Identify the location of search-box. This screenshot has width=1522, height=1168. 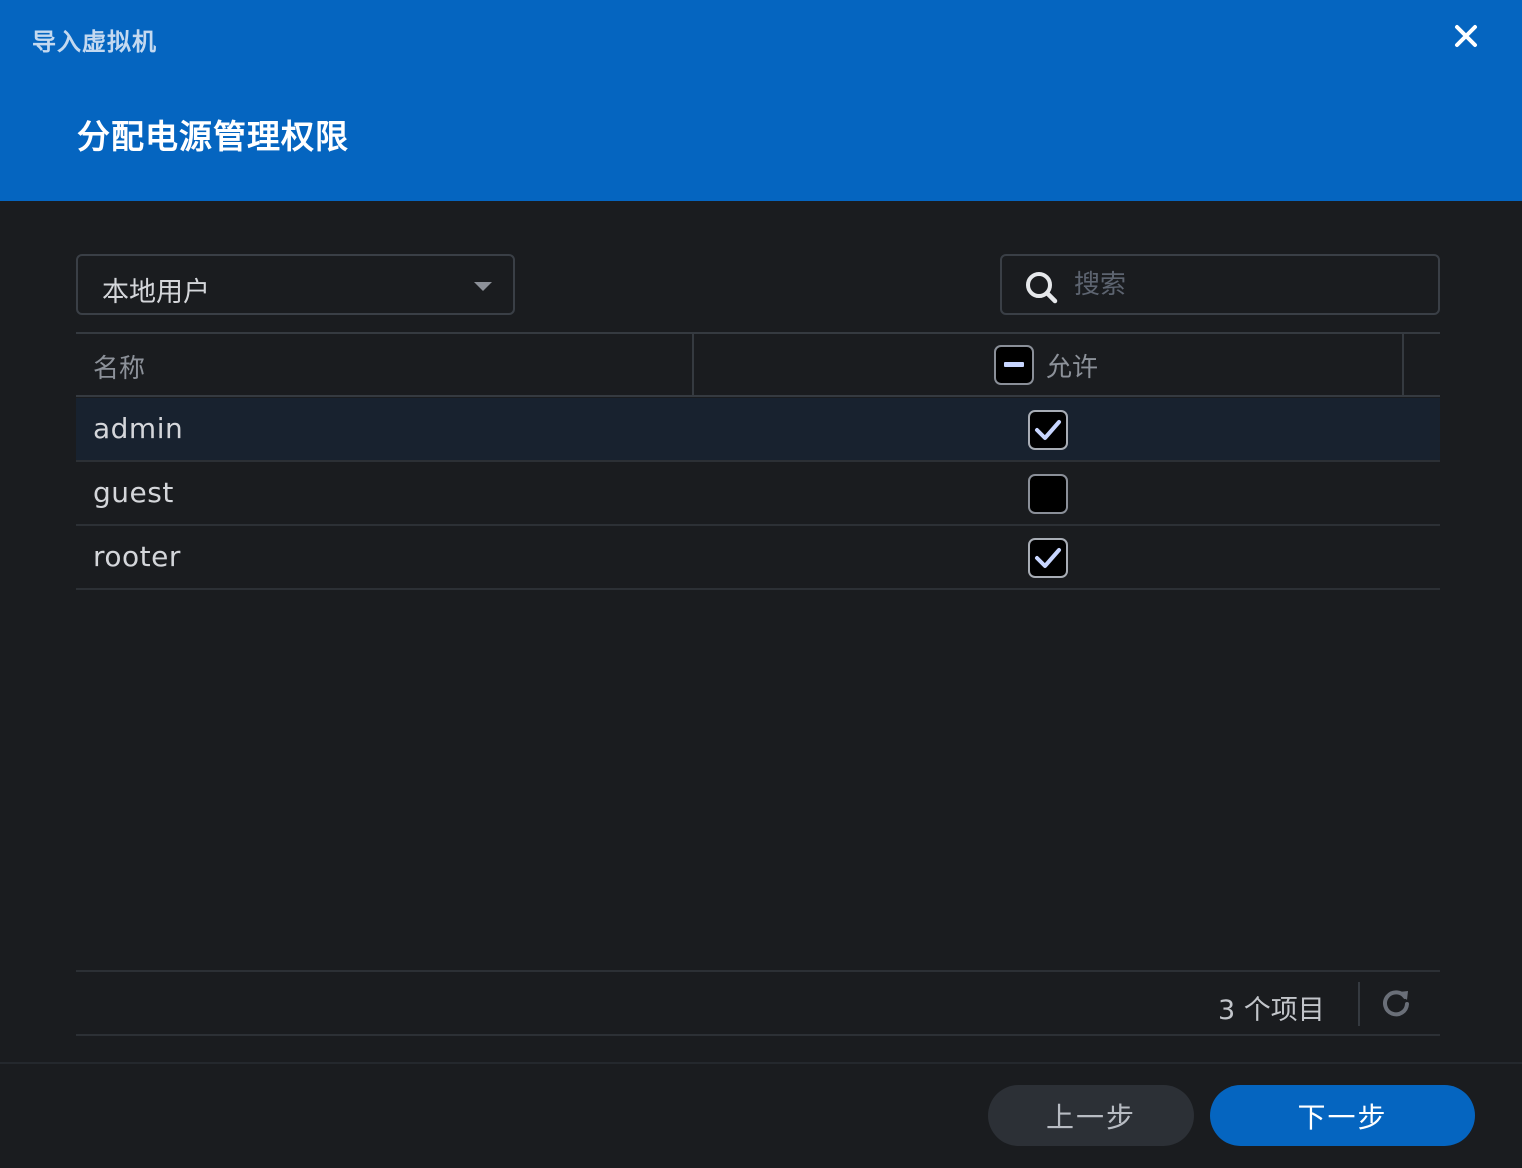
(1220, 284).